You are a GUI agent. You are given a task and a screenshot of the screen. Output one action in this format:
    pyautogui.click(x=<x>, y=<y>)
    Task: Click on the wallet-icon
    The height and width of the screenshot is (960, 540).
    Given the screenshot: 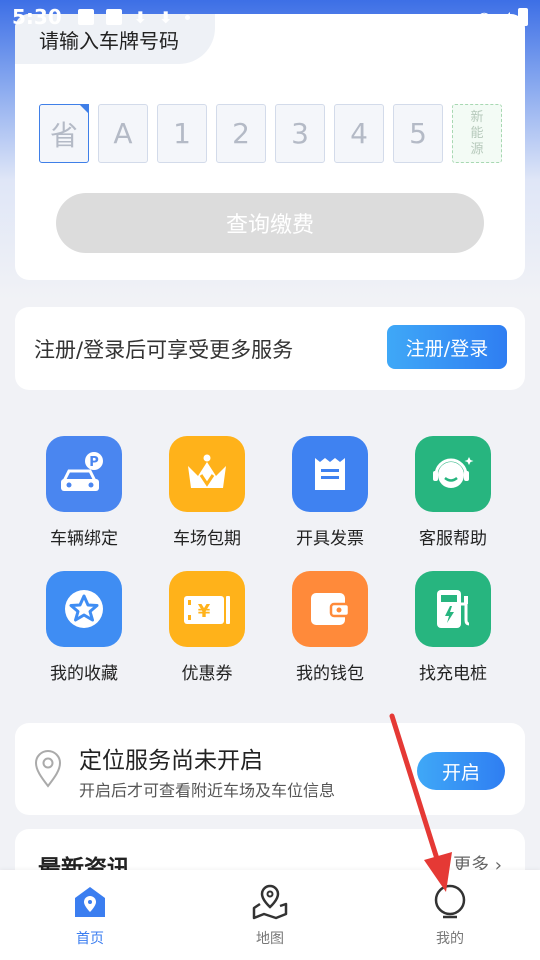 What is the action you would take?
    pyautogui.click(x=330, y=609)
    